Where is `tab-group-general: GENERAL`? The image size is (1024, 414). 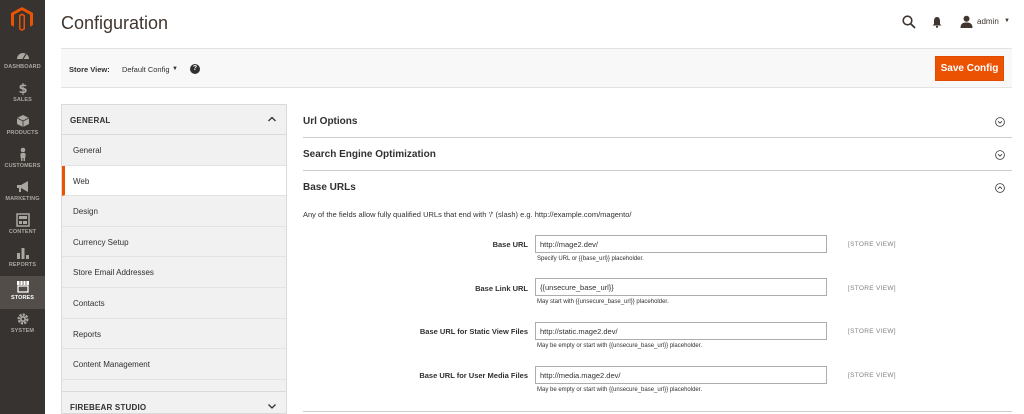 tab-group-general: GENERAL is located at coordinates (174, 120).